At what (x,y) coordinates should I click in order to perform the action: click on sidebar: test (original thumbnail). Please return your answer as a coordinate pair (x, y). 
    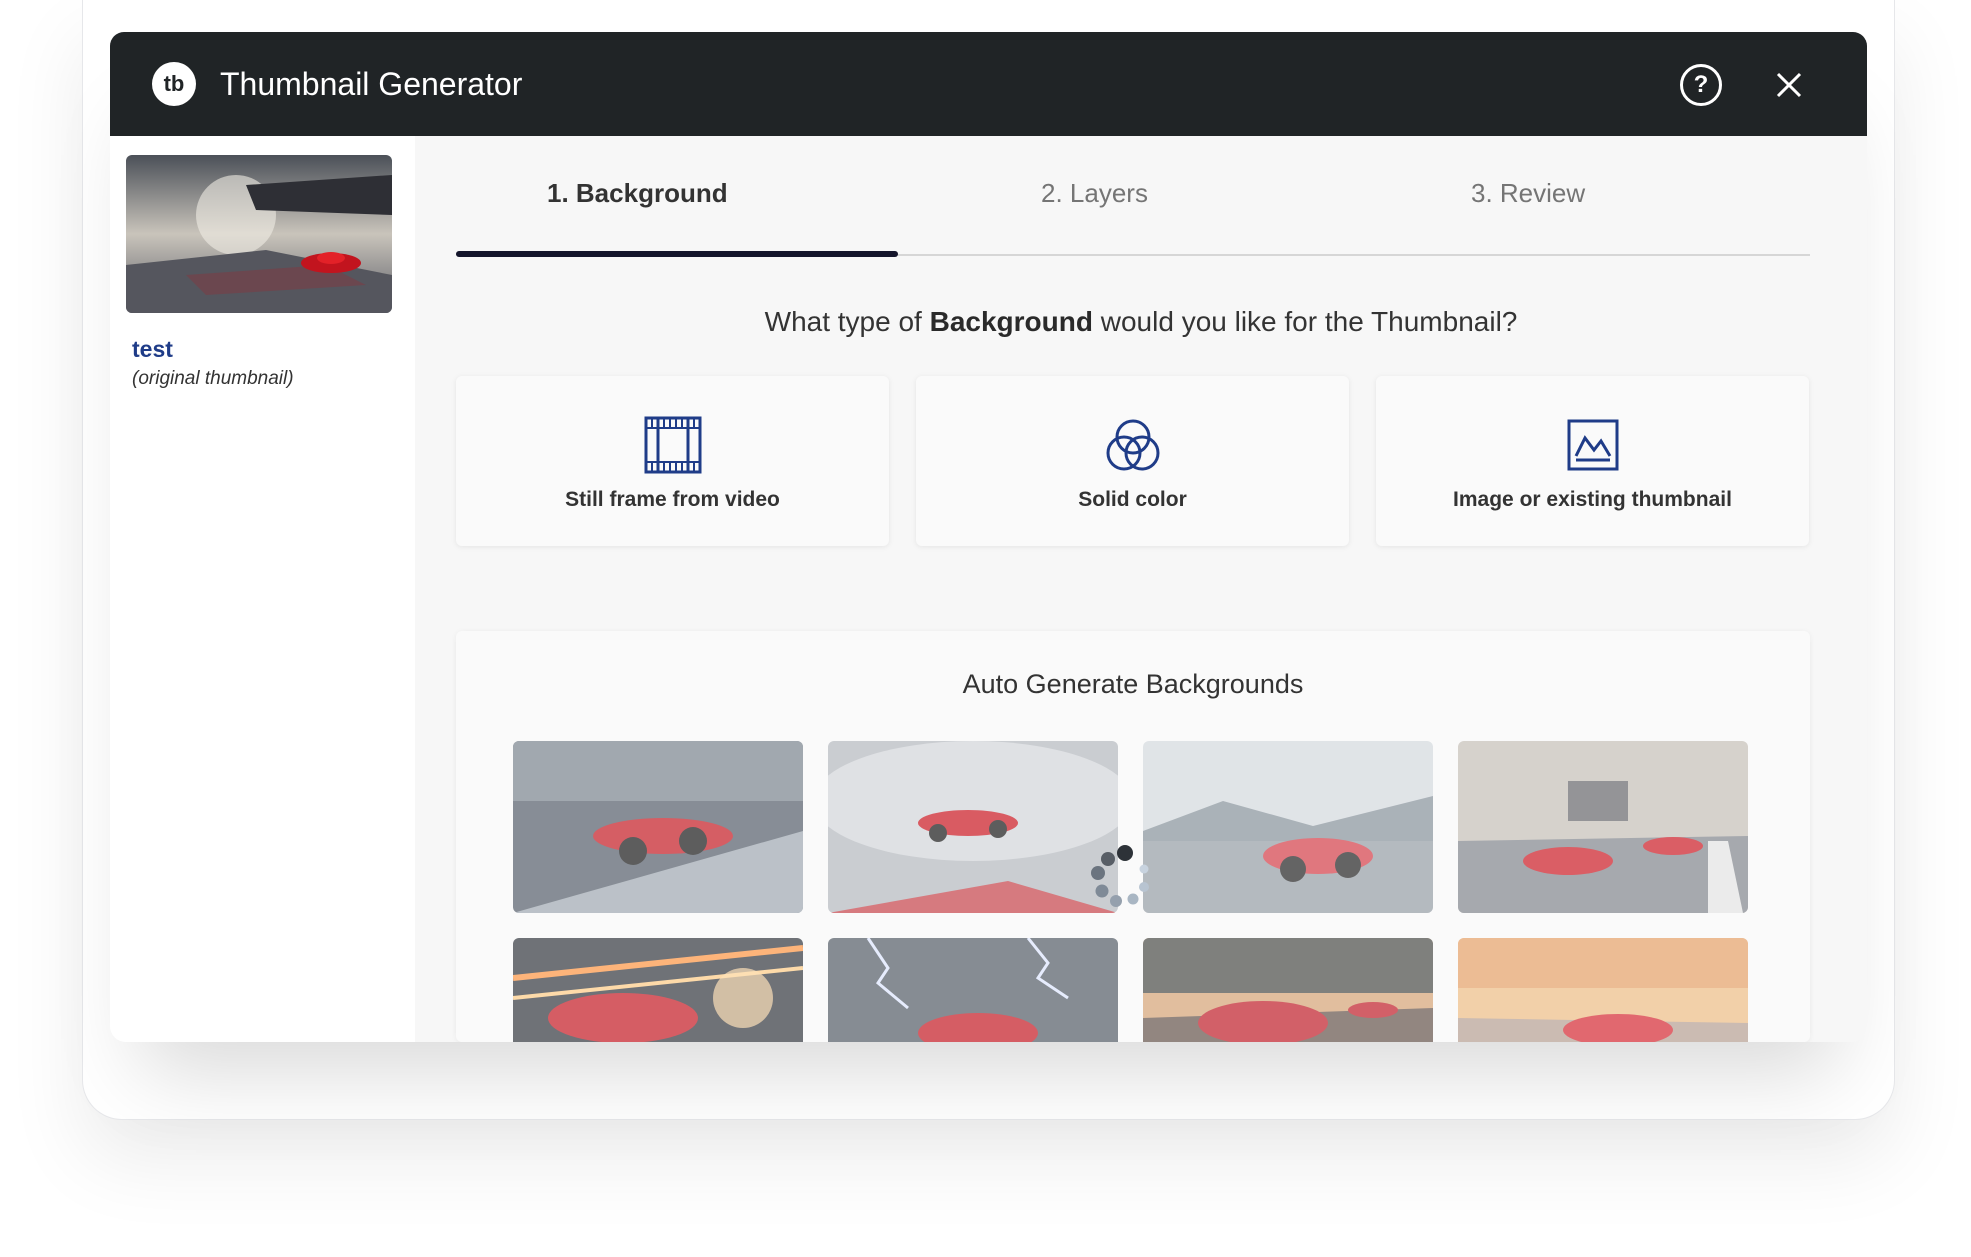
    Looking at the image, I should click on (262, 589).